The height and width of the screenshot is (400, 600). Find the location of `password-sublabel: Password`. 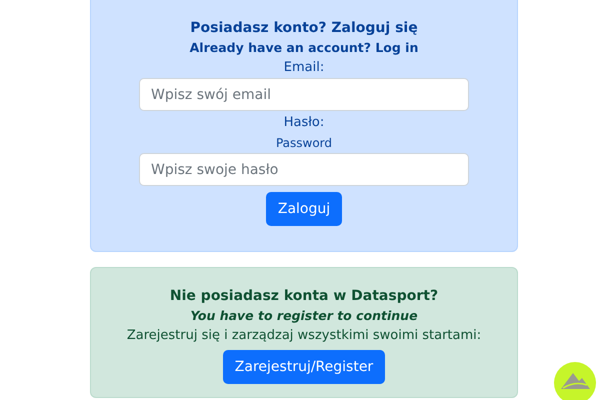

password-sublabel: Password is located at coordinates (304, 143).